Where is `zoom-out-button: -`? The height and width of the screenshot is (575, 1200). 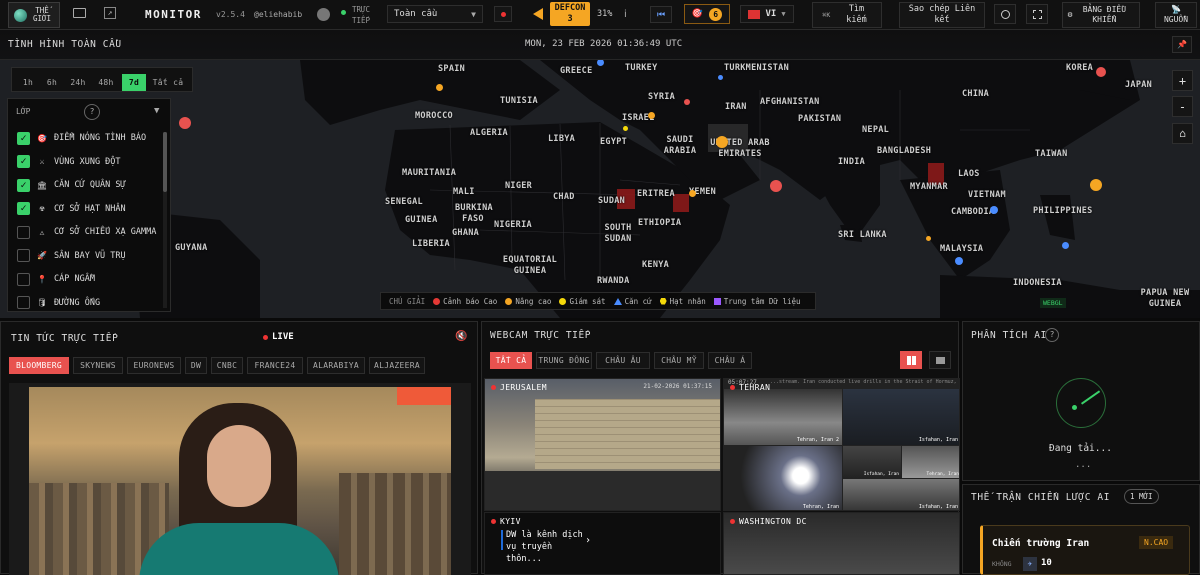
zoom-out-button: - is located at coordinates (1182, 106).